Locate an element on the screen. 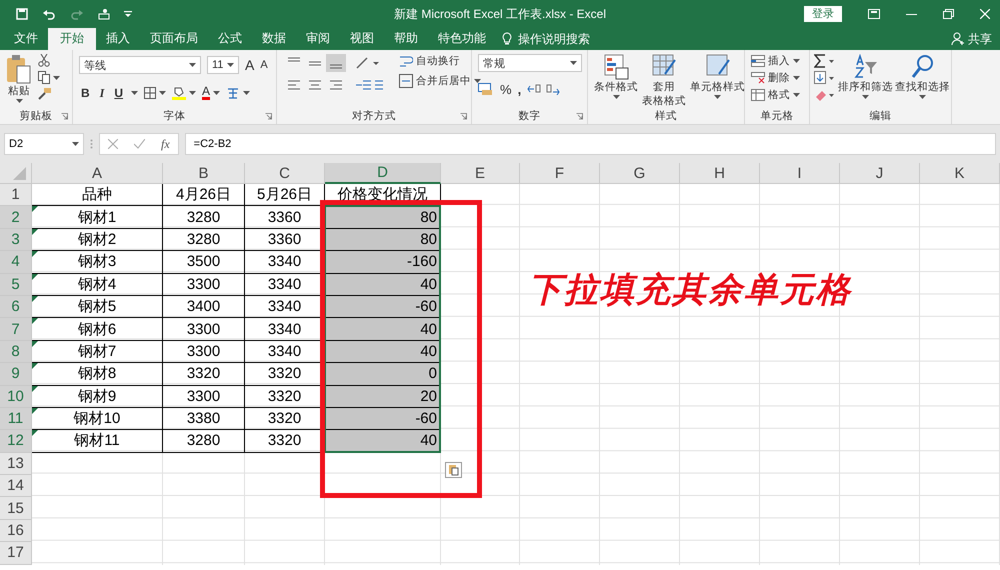  ribbon-tab: 插入 is located at coordinates (118, 39).